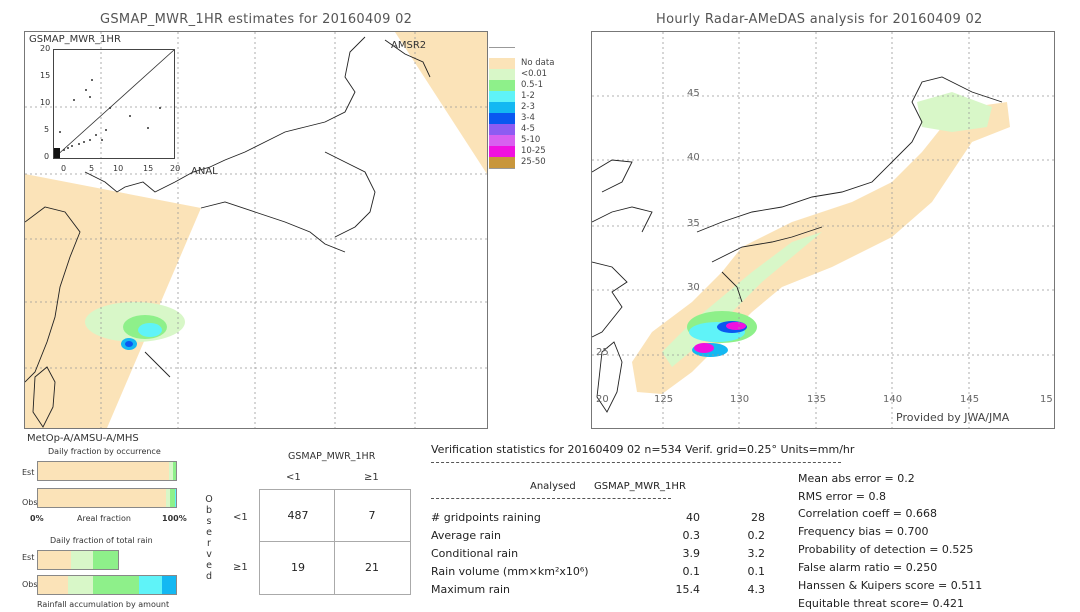 The image size is (1080, 612). I want to click on contingency-col-label: <1, so click(293, 477).